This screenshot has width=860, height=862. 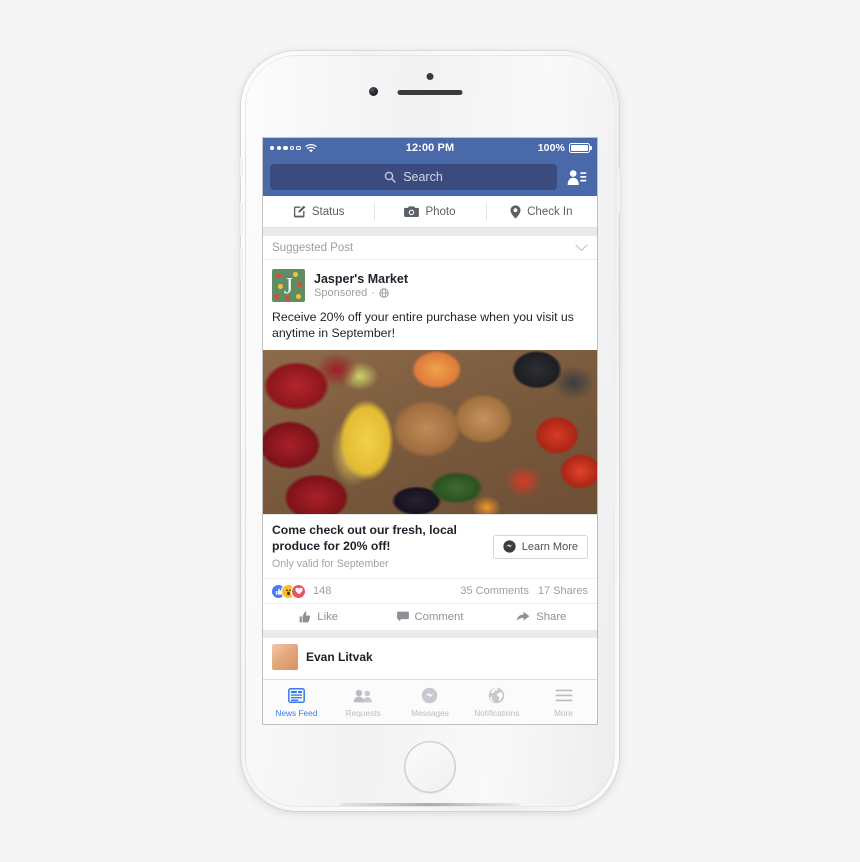 I want to click on battery-percent-label: 100%, so click(x=551, y=148).